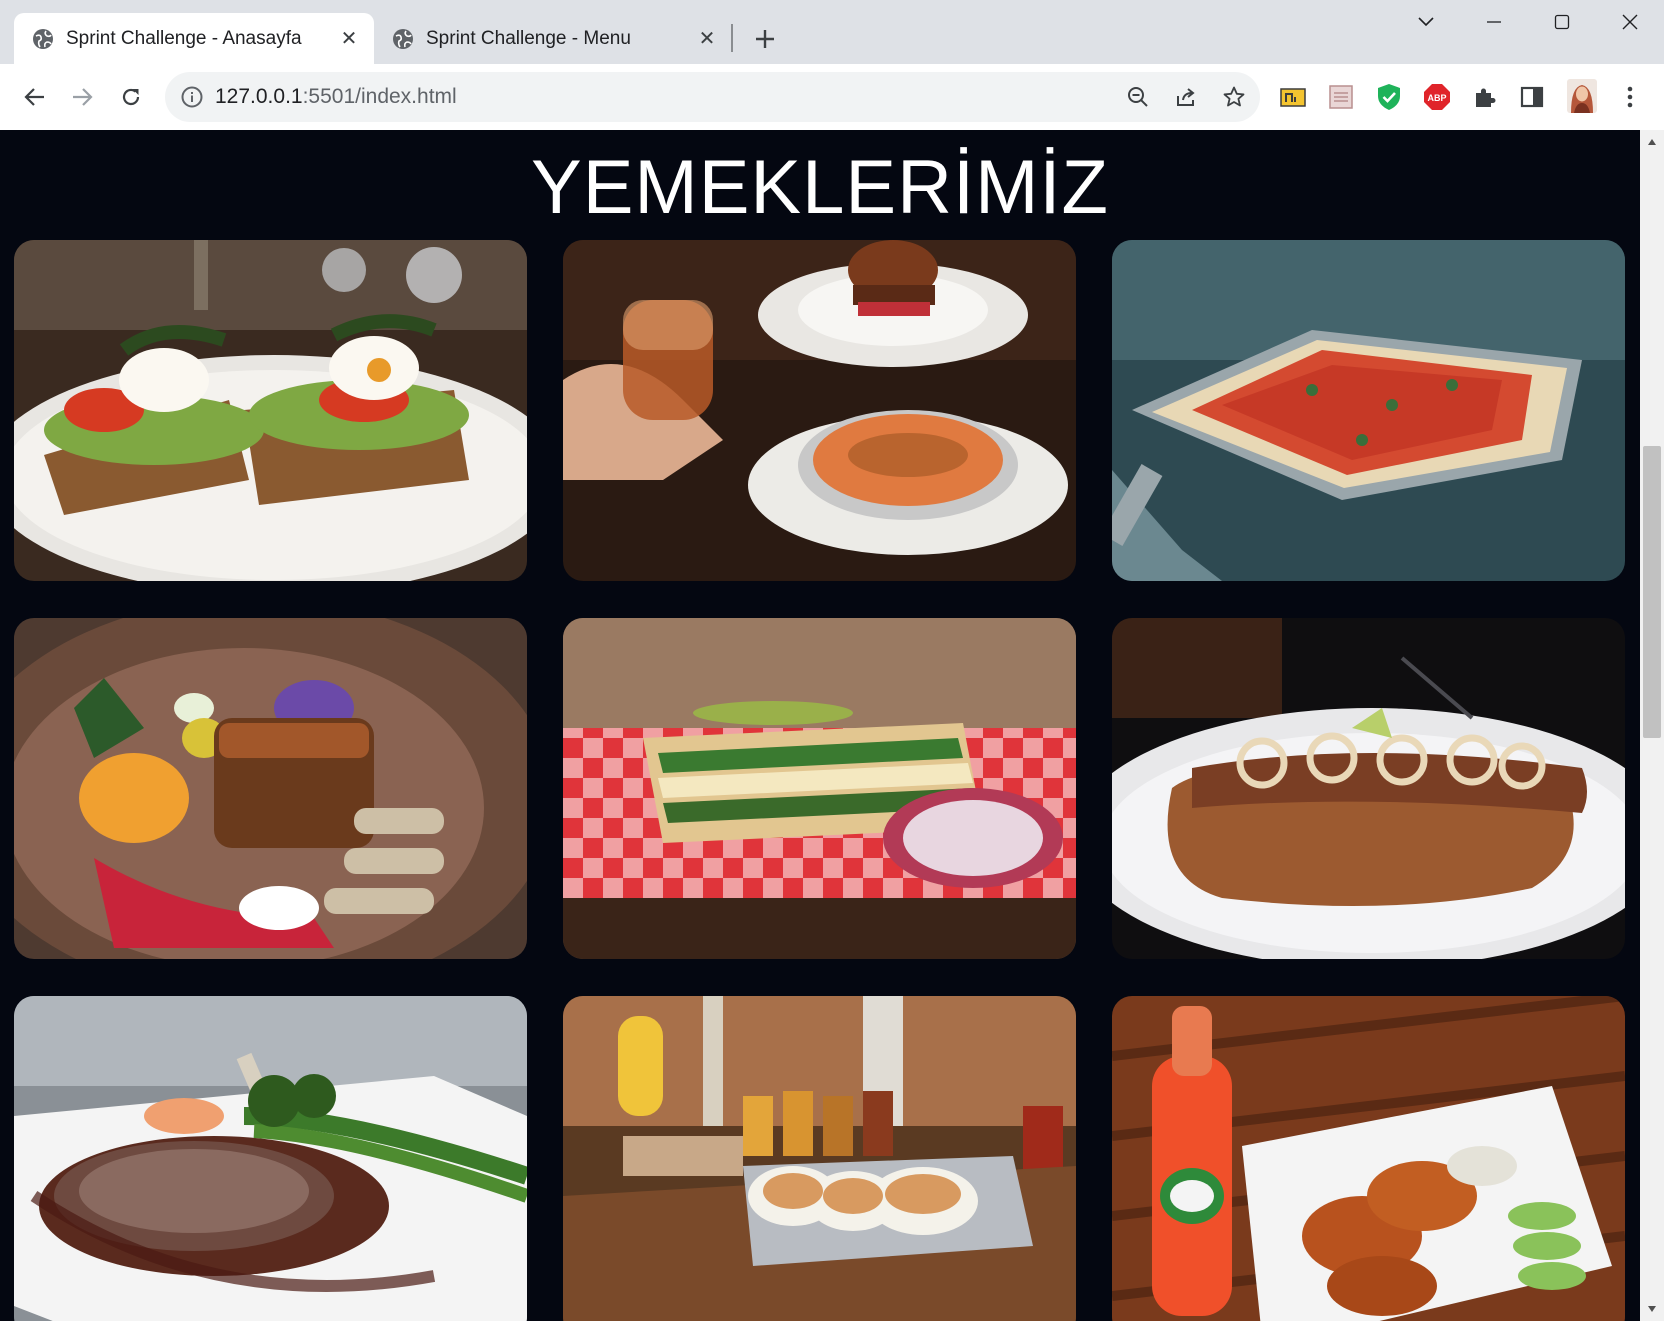 The width and height of the screenshot is (1664, 1321). What do you see at coordinates (270, 1158) in the screenshot?
I see `dish-card-steak` at bounding box center [270, 1158].